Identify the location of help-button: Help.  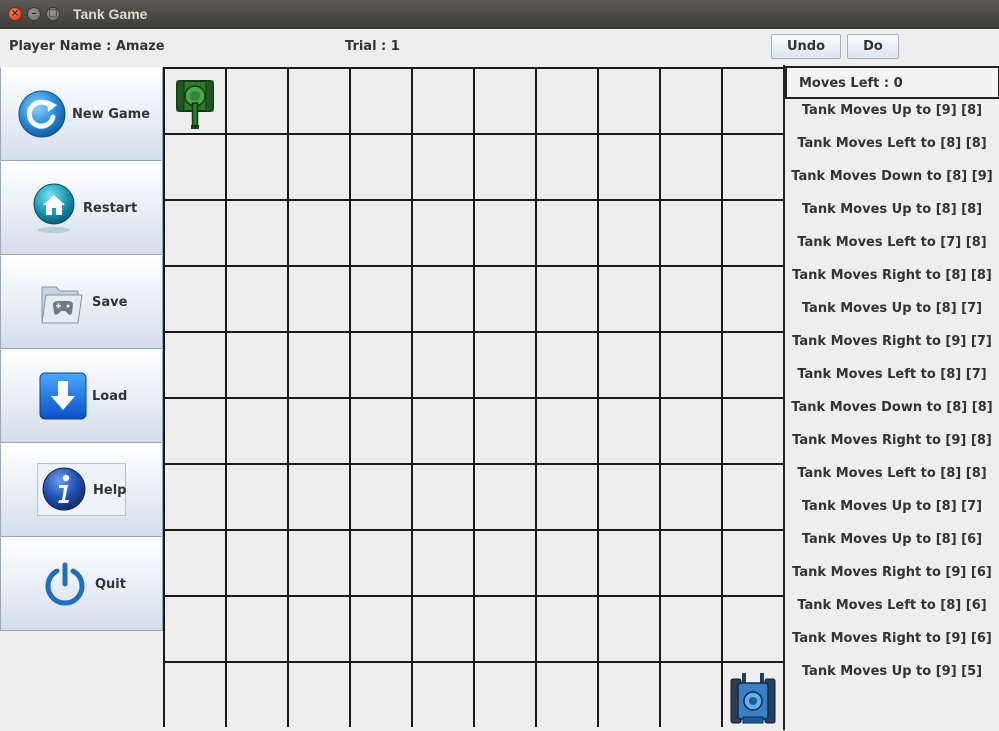
(81, 490).